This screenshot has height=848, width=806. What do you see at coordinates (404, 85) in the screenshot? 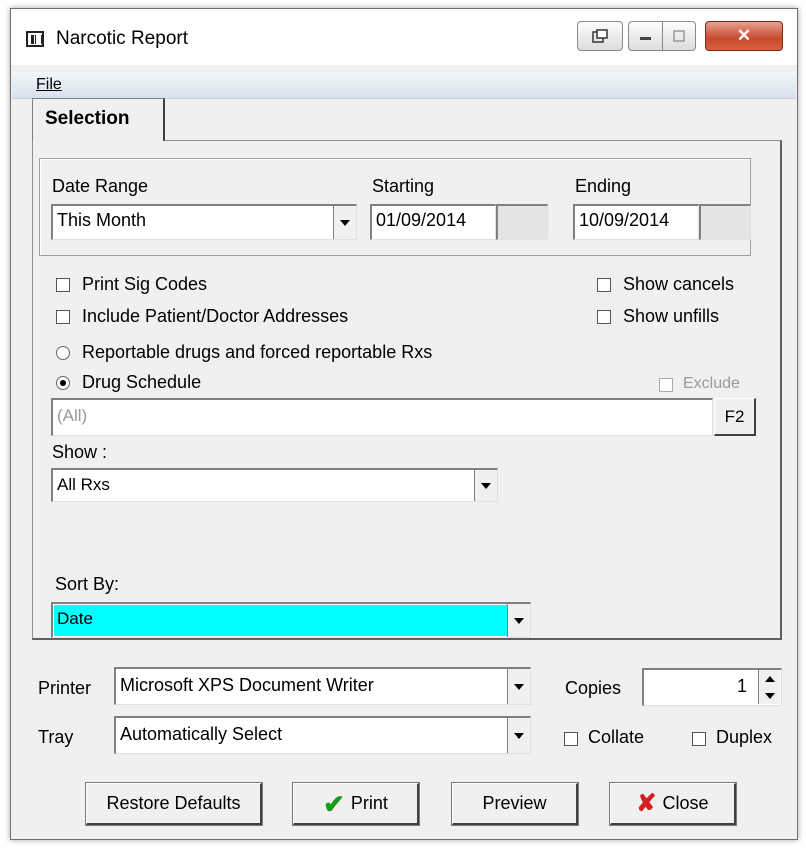
I see `menu-bar: File` at bounding box center [404, 85].